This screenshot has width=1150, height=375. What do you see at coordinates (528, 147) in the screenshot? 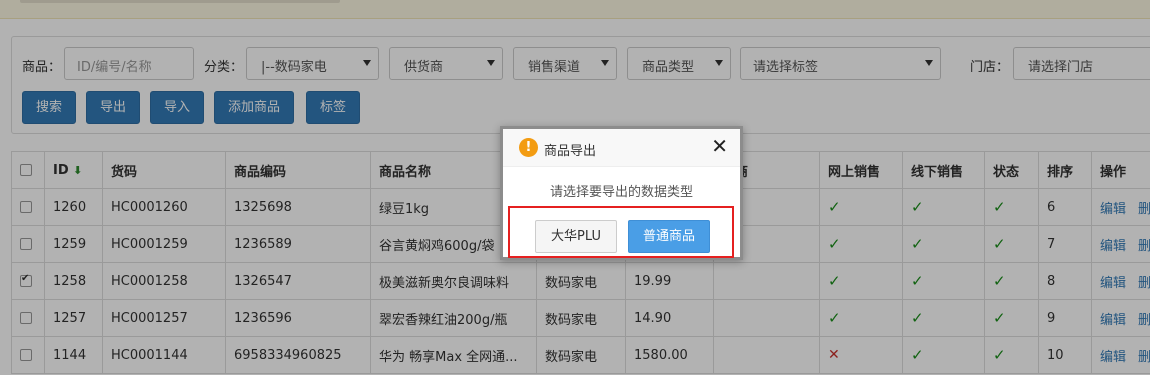
I see `warning-icon: !` at bounding box center [528, 147].